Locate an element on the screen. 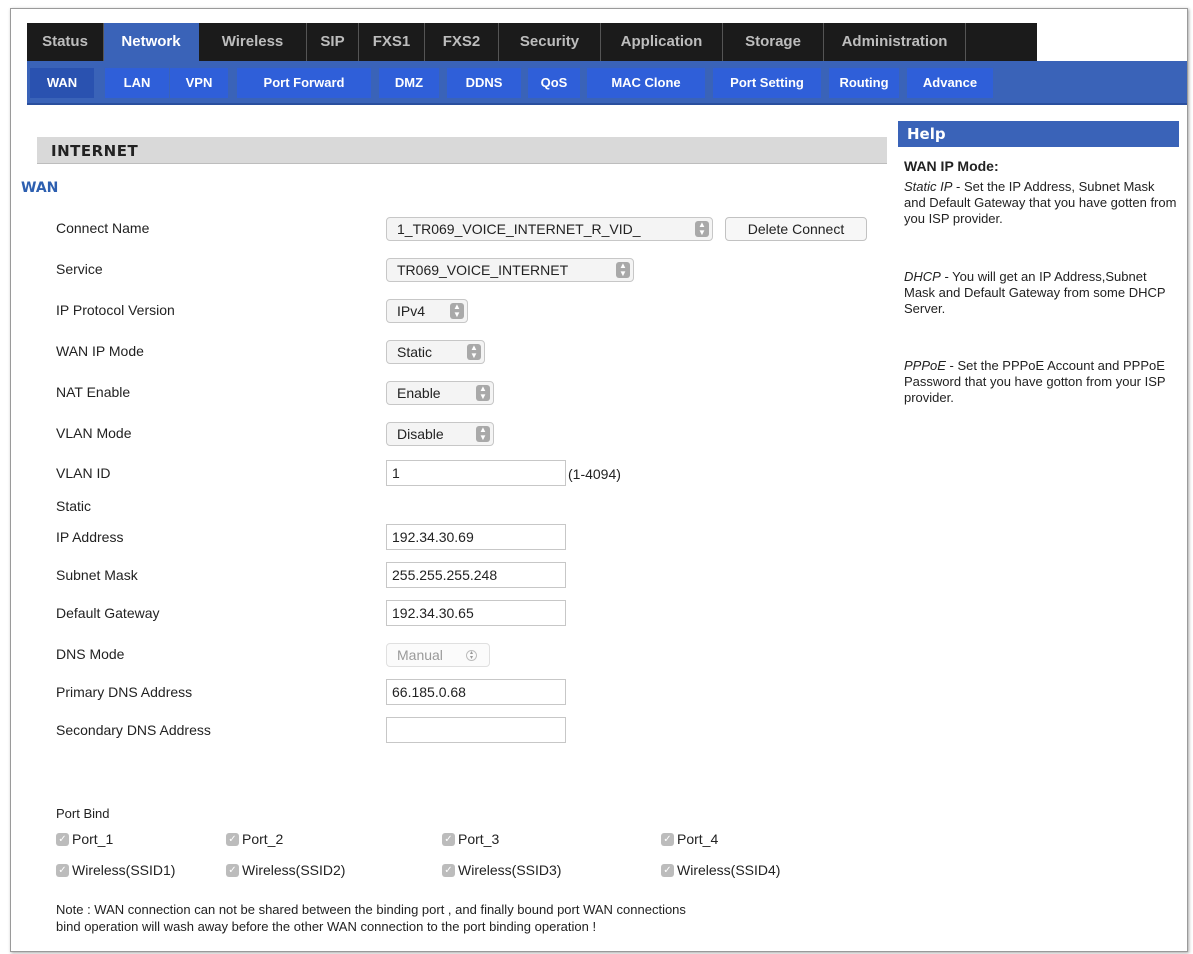 This screenshot has width=1193, height=954. connect-name-select: 1_TR069_VOICE_INTERNET_R_VID_ ▲ ▼ is located at coordinates (549, 229).